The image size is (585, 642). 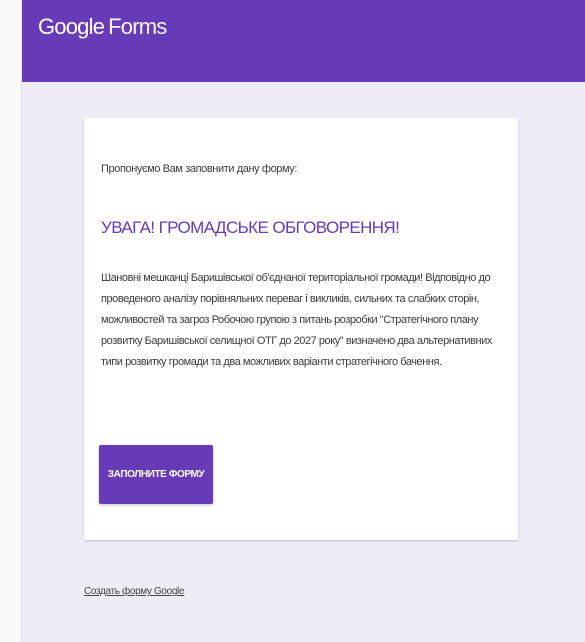 What do you see at coordinates (199, 169) in the screenshot?
I see `intro-text: Пропонуємо Вам заповнити дану форму:` at bounding box center [199, 169].